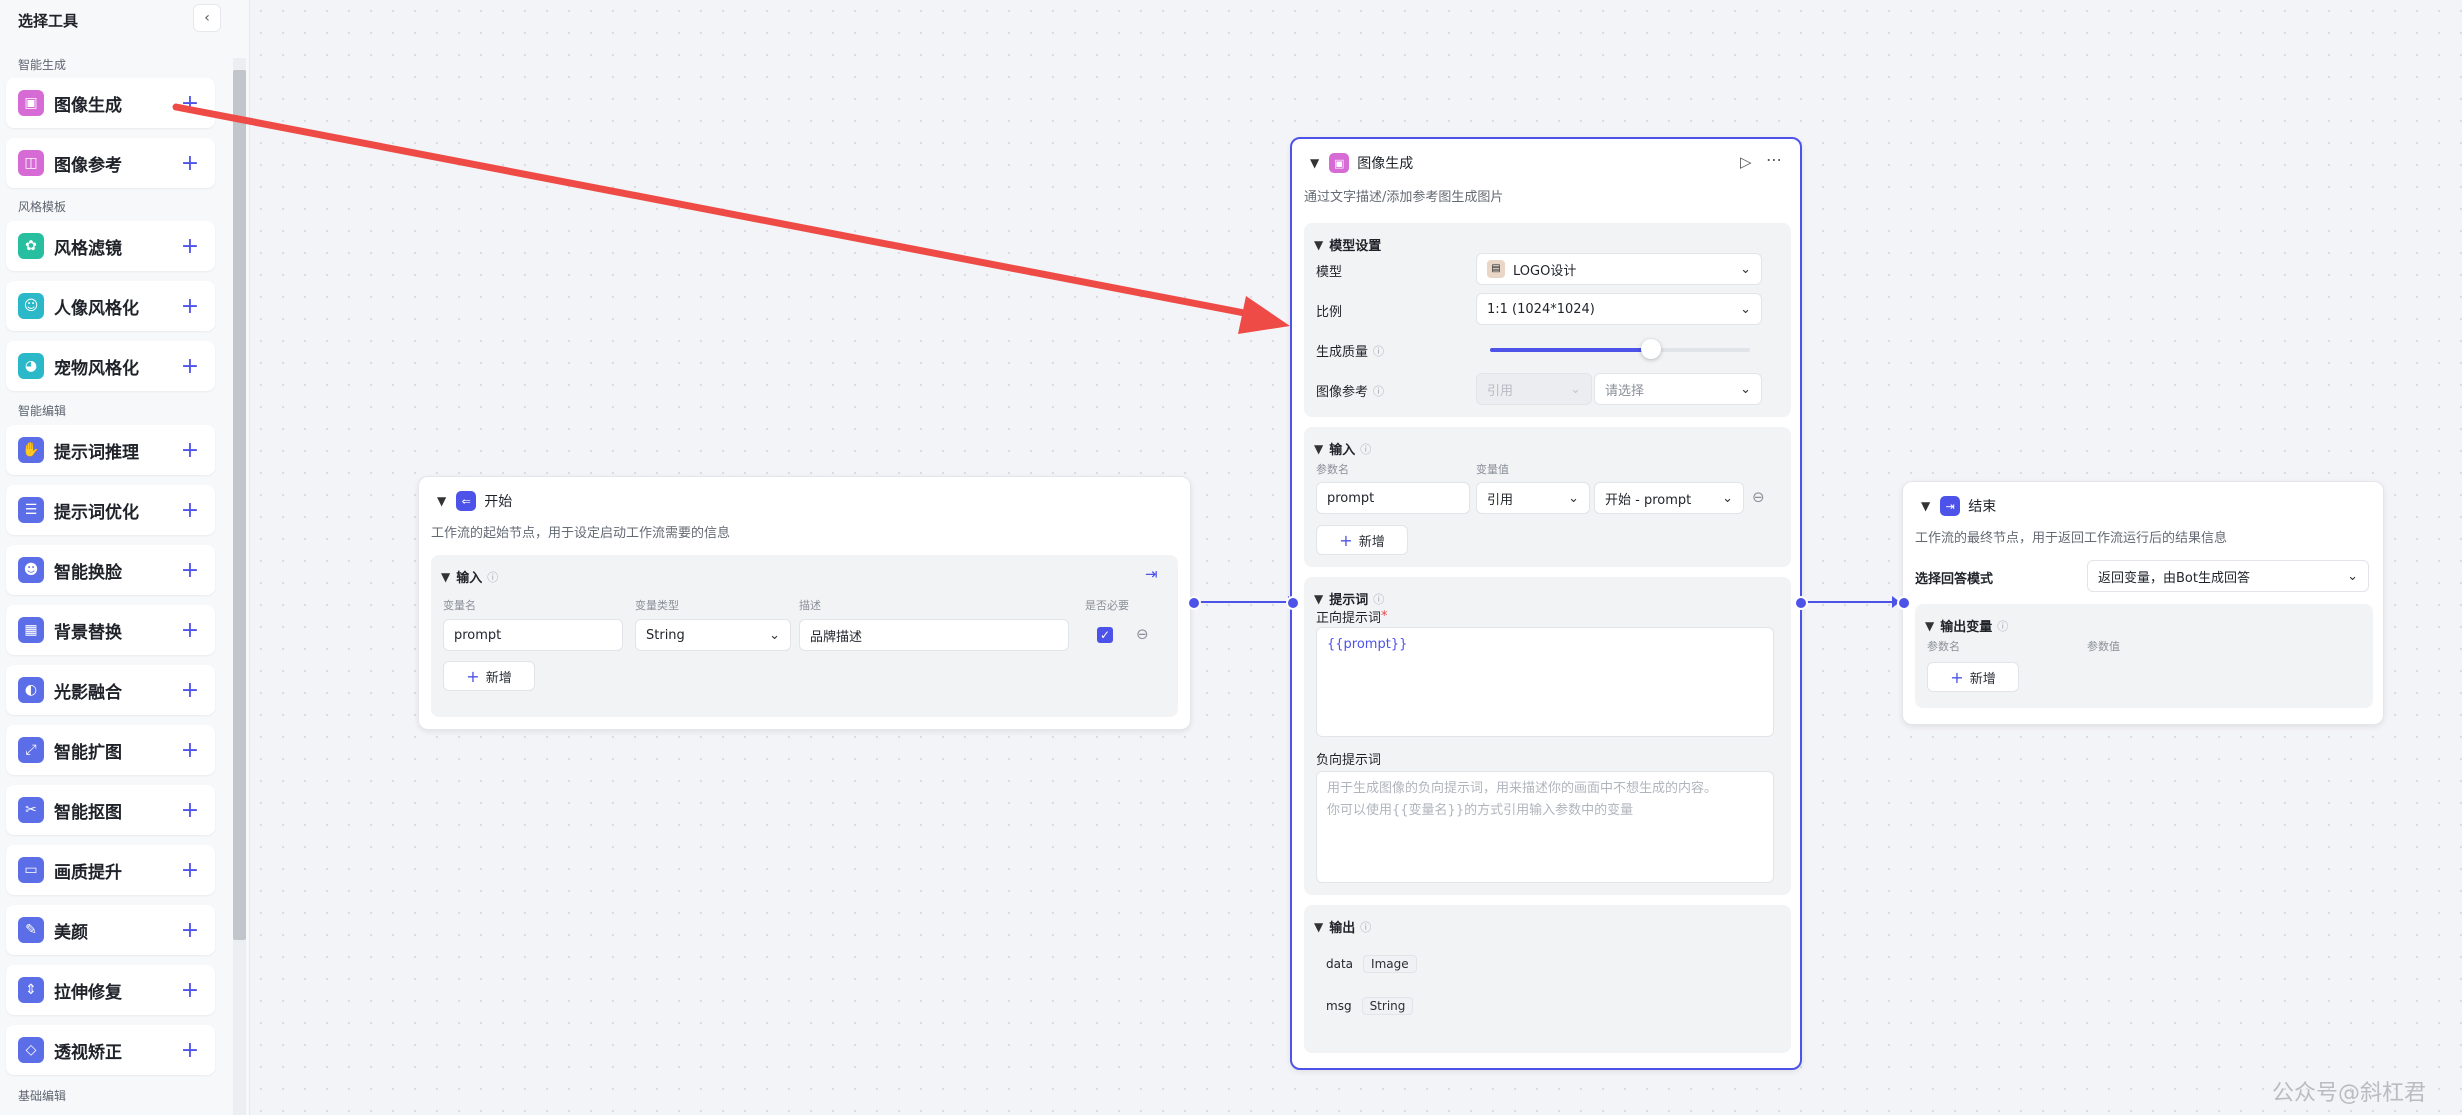 The width and height of the screenshot is (2462, 1115). I want to click on param-ref-select: 开始 - prompt ⌄, so click(1669, 498).